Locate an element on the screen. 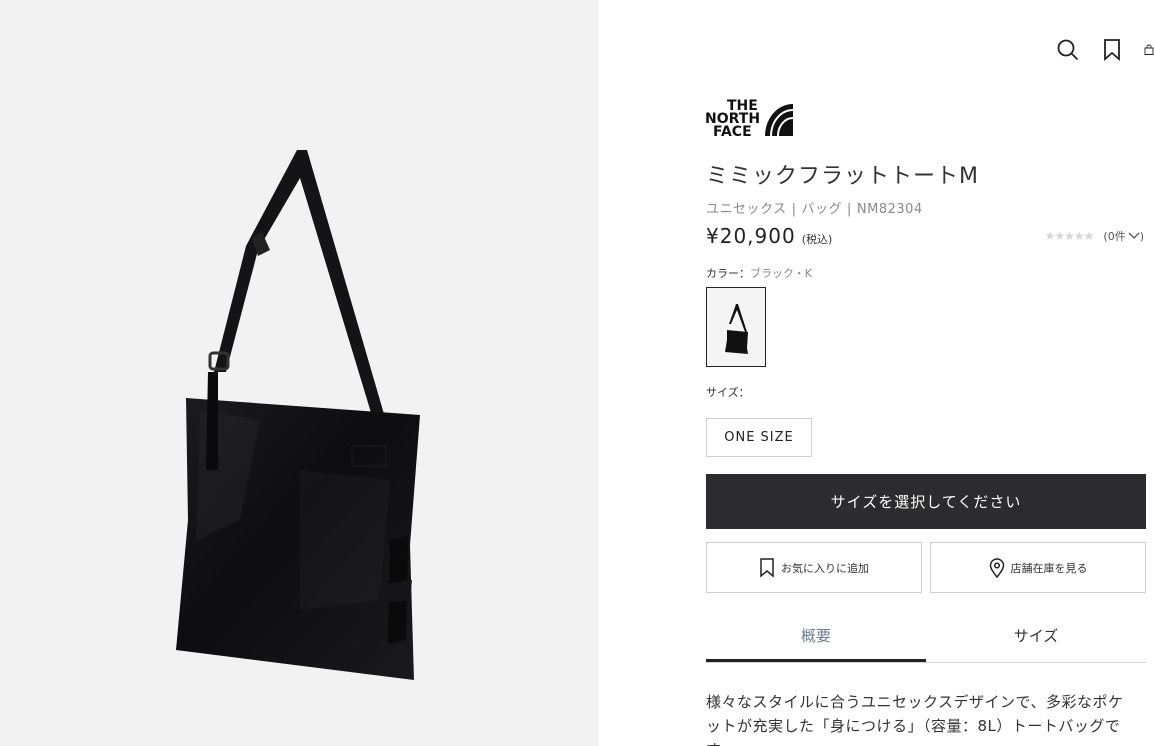 This screenshot has height=746, width=1154. star-rating-icon: ★★★★★ is located at coordinates (1069, 236).